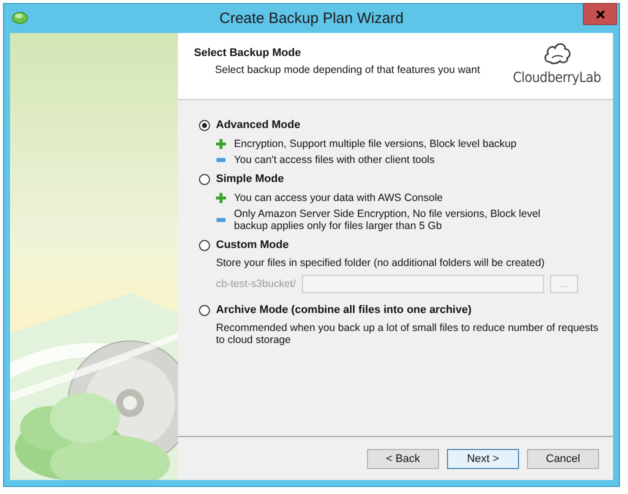 The height and width of the screenshot is (494, 628). I want to click on cloud-icon, so click(557, 53).